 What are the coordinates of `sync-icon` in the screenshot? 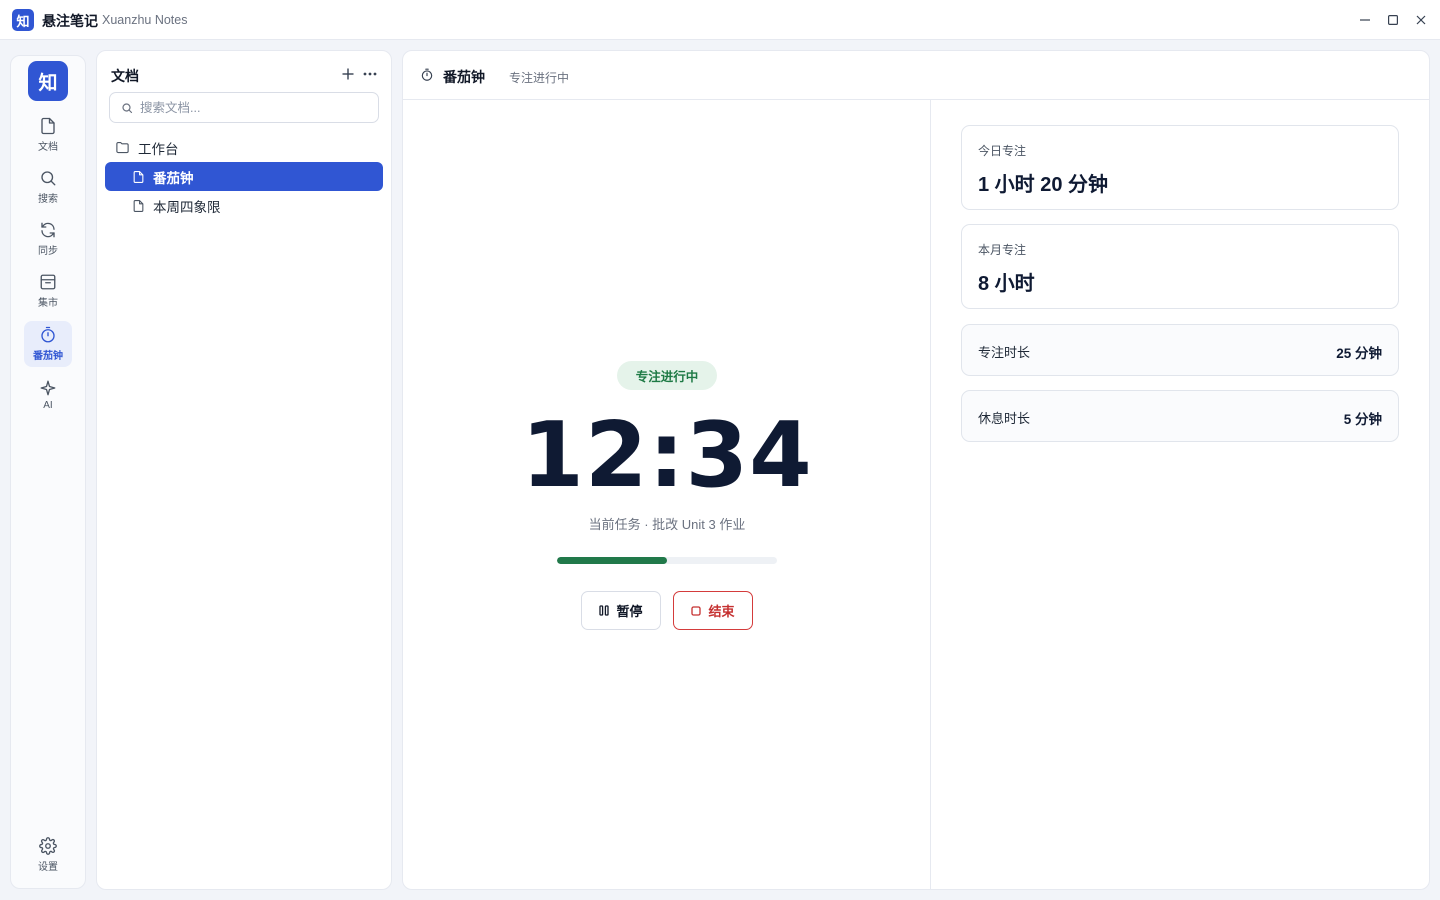 It's located at (48, 230).